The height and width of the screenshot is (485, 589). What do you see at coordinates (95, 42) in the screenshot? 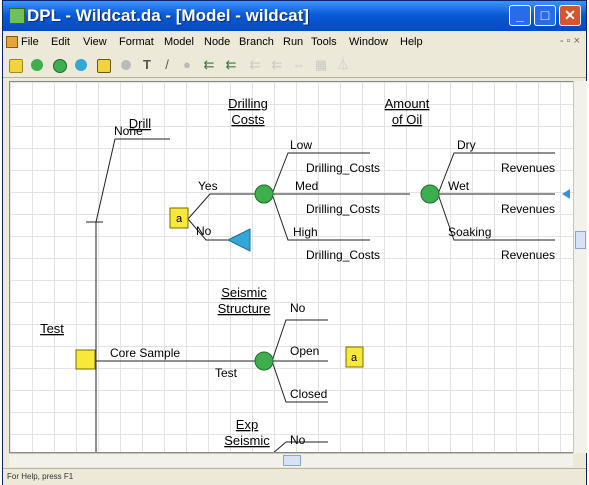
I see `menu-view: View` at bounding box center [95, 42].